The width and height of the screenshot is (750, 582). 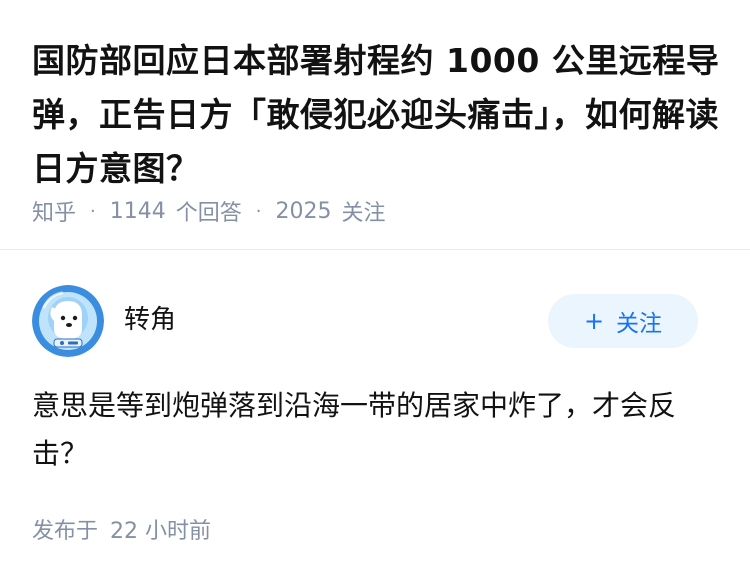 What do you see at coordinates (161, 531) in the screenshot?
I see `publish-time-value: 22 小时前` at bounding box center [161, 531].